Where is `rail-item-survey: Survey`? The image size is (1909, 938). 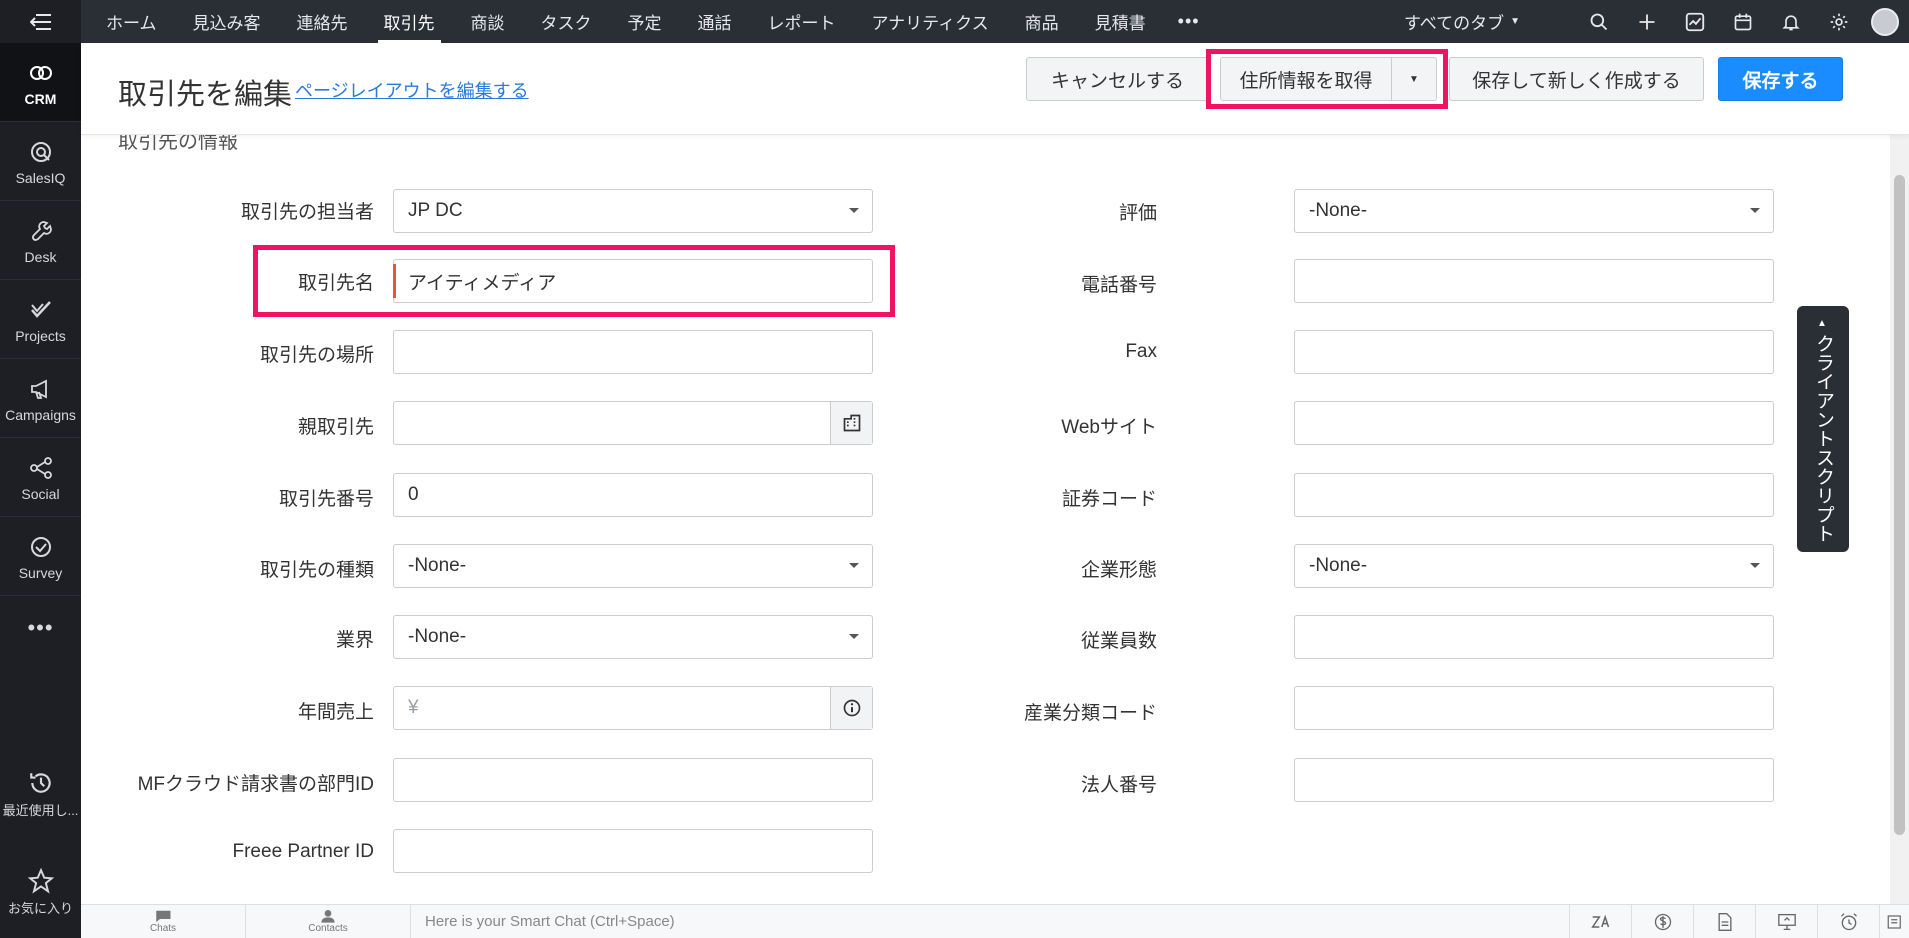
rail-item-survey: Survey is located at coordinates (40, 556).